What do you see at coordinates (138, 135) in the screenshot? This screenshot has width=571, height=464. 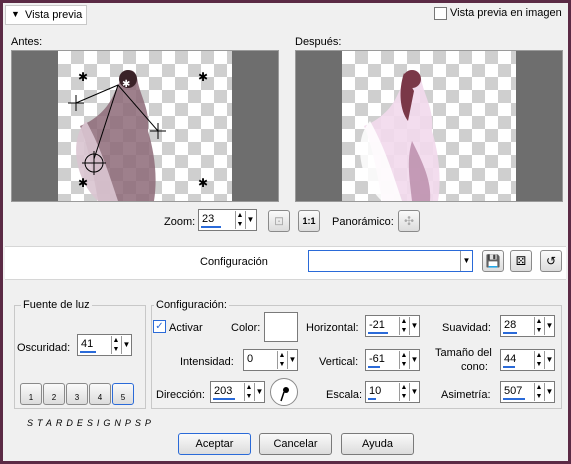 I see `before-image: ✱ ✱ ✱ ✱ ✱` at bounding box center [138, 135].